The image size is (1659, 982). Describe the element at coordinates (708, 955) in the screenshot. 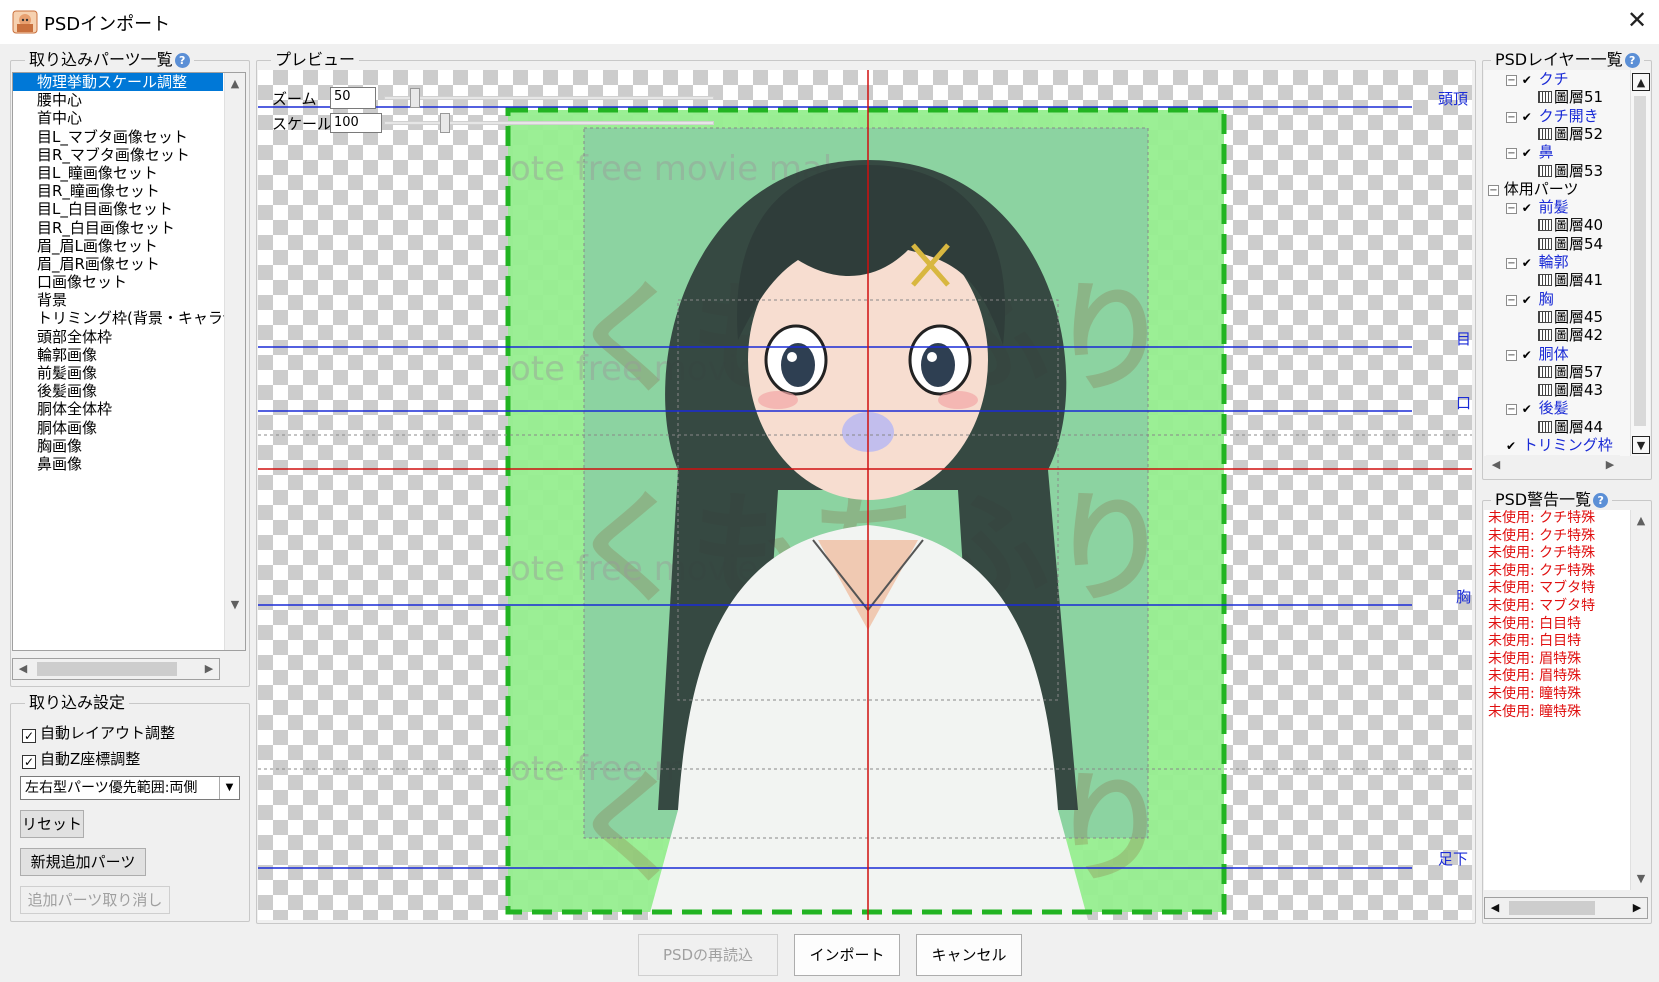

I see `reload-psd-button: PSDの再読込` at that location.